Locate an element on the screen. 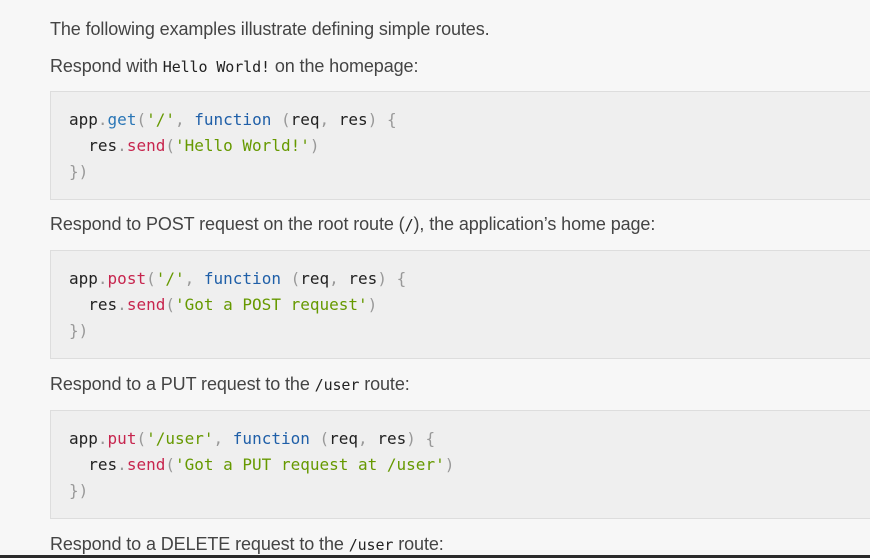  example-2-inline-code: / is located at coordinates (409, 225).